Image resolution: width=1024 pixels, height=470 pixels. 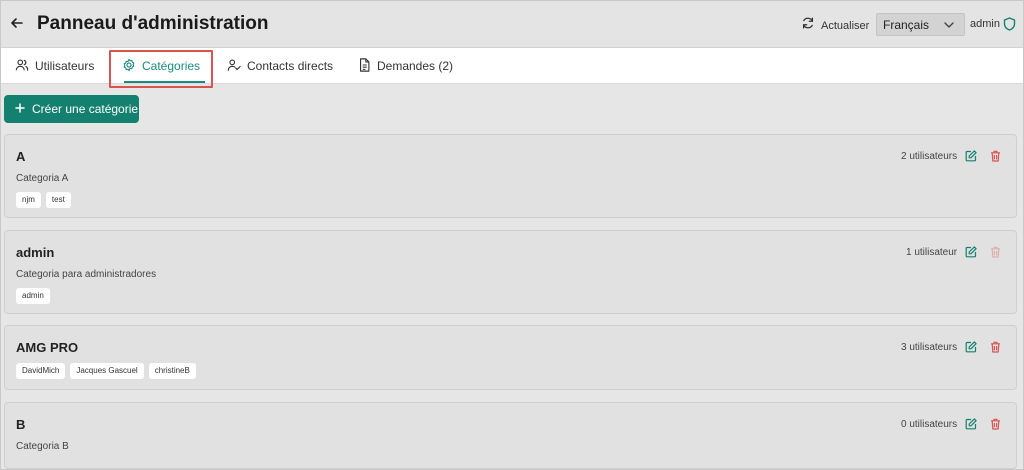 I want to click on tab-requests-label: Demandes (2), so click(x=415, y=66).